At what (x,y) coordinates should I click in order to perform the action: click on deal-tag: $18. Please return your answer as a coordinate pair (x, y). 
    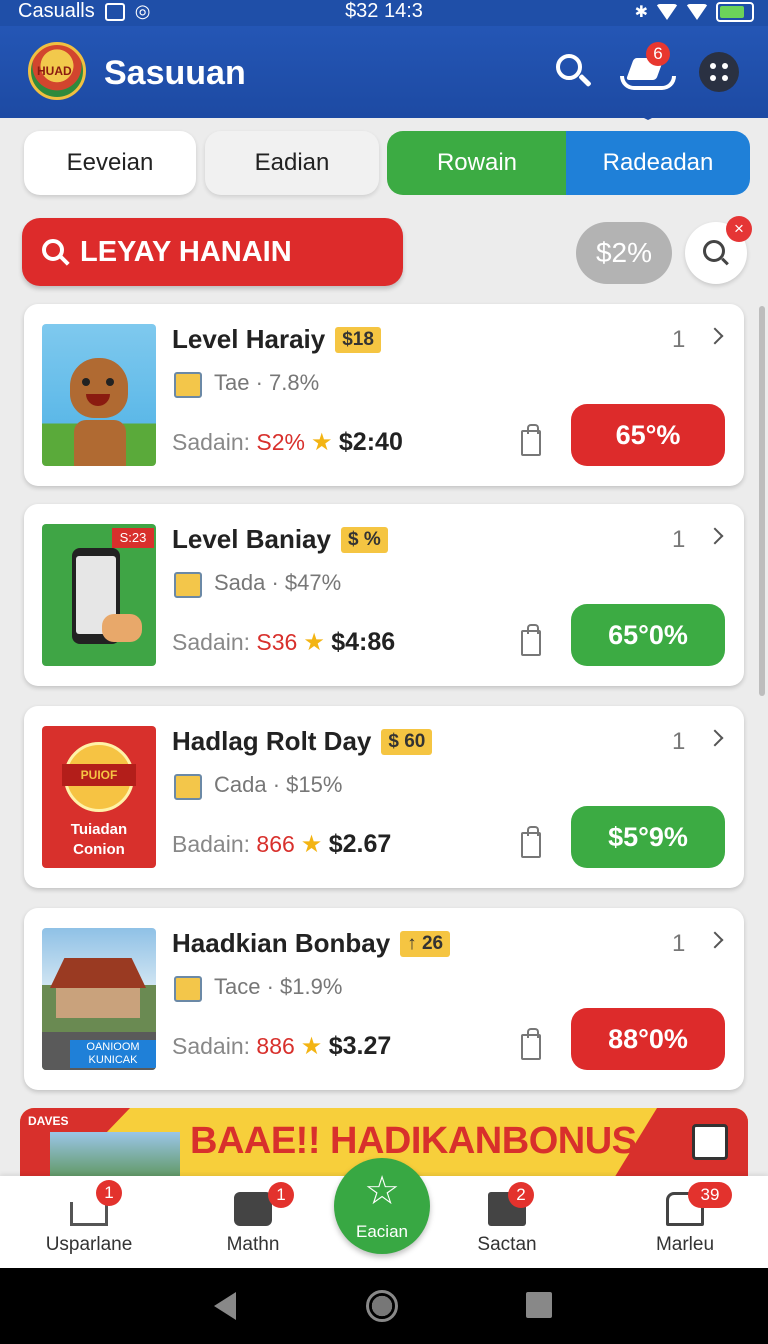
    Looking at the image, I should click on (358, 340).